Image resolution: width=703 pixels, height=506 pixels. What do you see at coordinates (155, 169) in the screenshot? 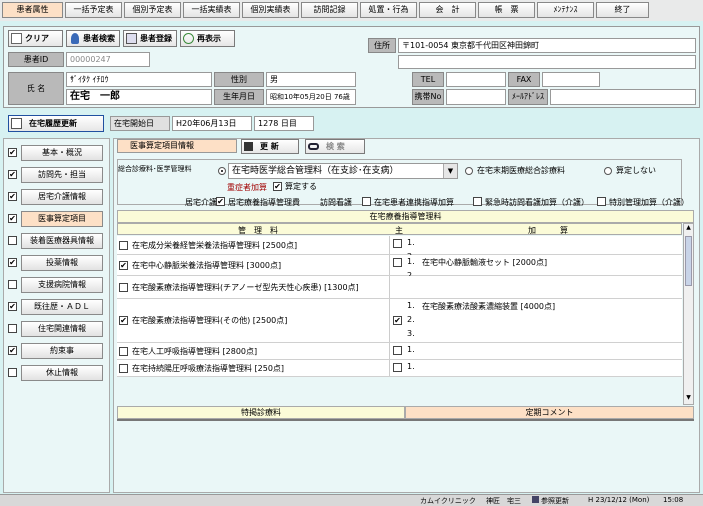
I see `sogo-label: 総合診療料･医学管理料` at bounding box center [155, 169].